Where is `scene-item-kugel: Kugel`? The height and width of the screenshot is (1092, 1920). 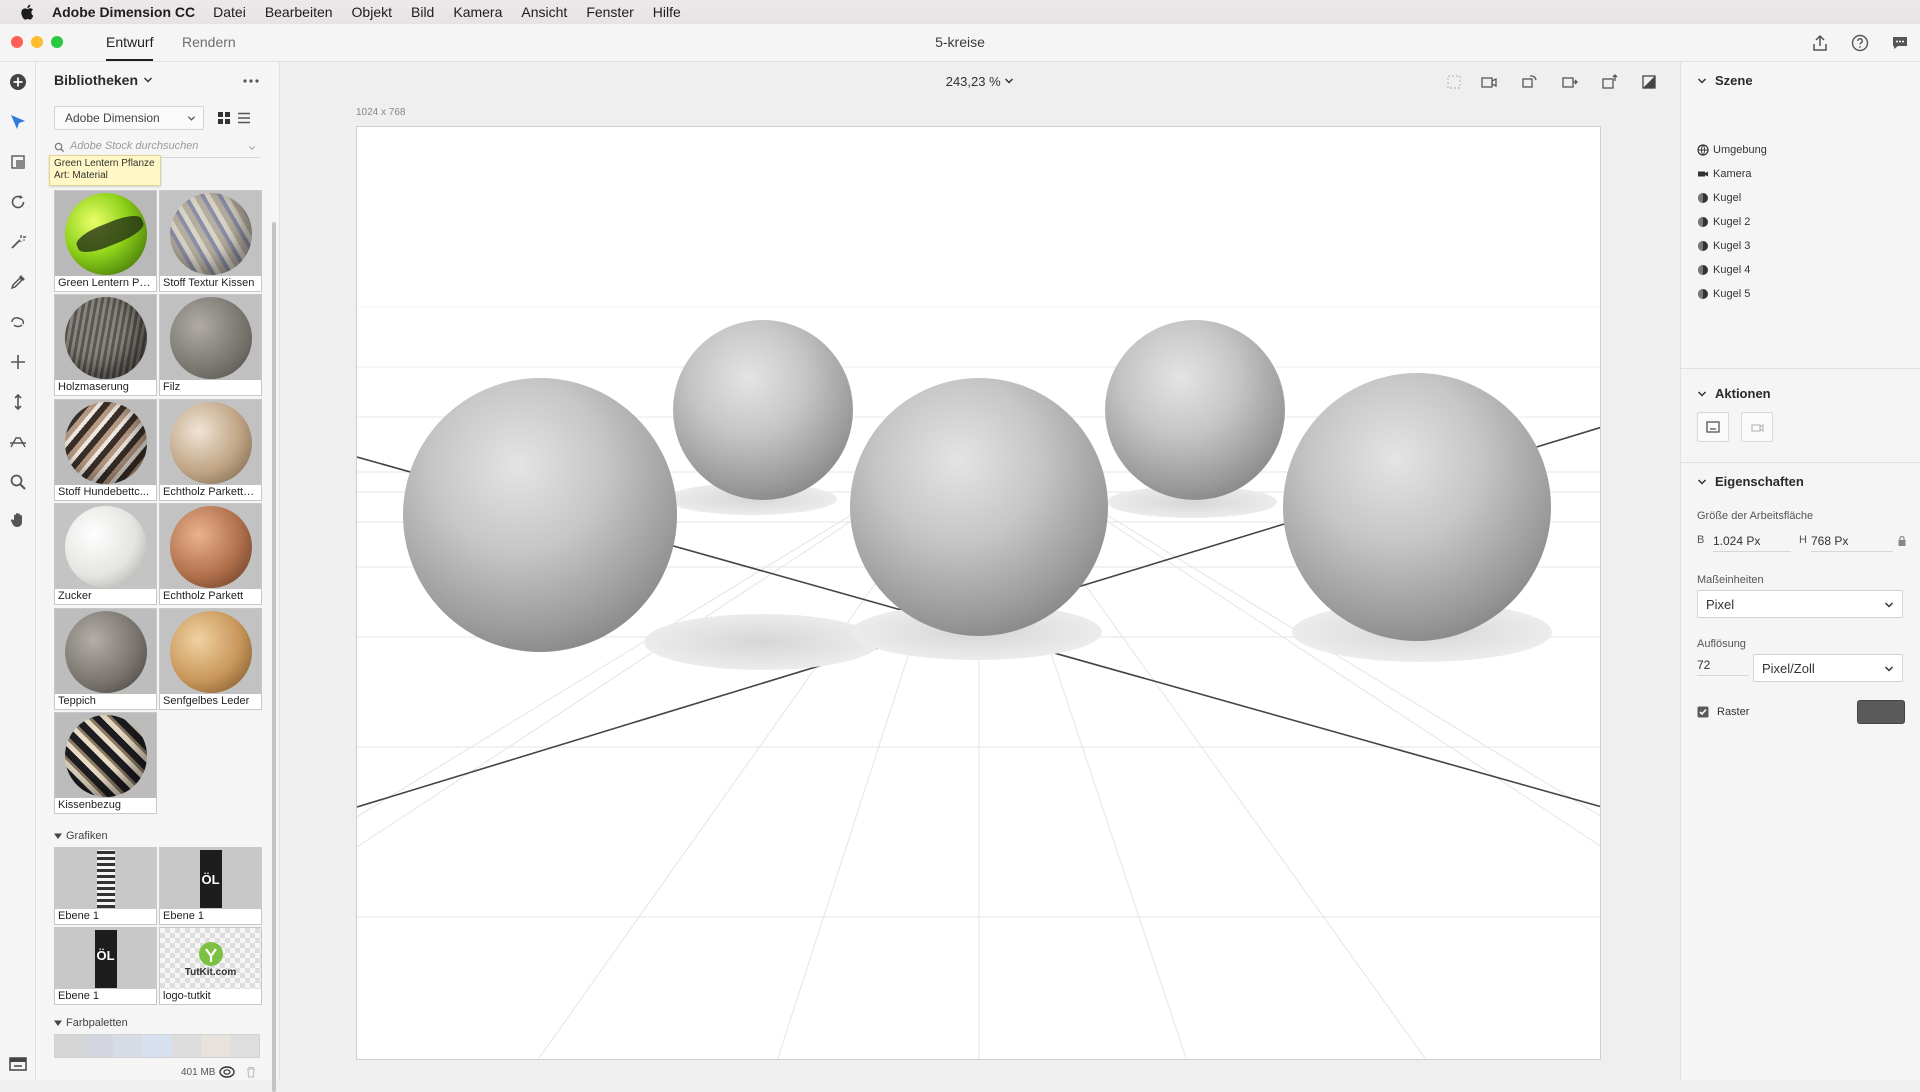
scene-item-kugel: Kugel is located at coordinates (1719, 198).